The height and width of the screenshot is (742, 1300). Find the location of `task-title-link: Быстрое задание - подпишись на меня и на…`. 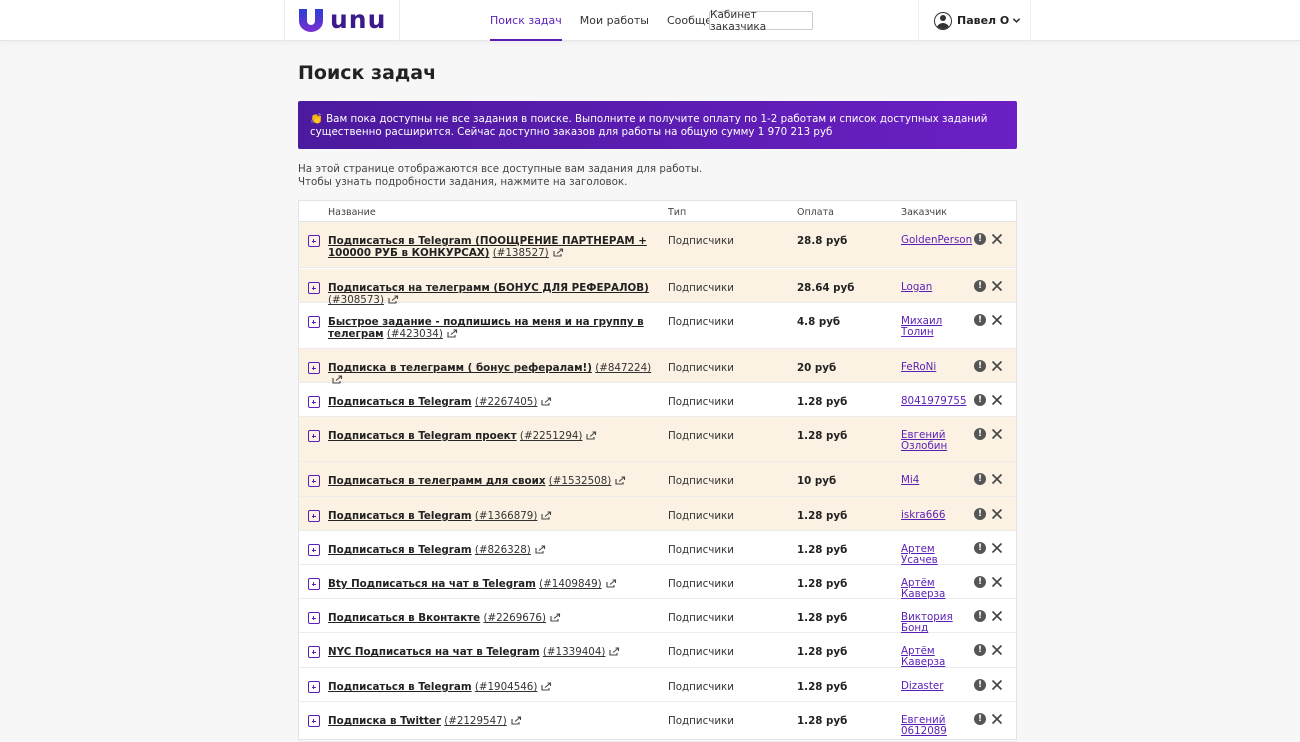

task-title-link: Быстрое задание - подпишись на меня и на… is located at coordinates (486, 328).